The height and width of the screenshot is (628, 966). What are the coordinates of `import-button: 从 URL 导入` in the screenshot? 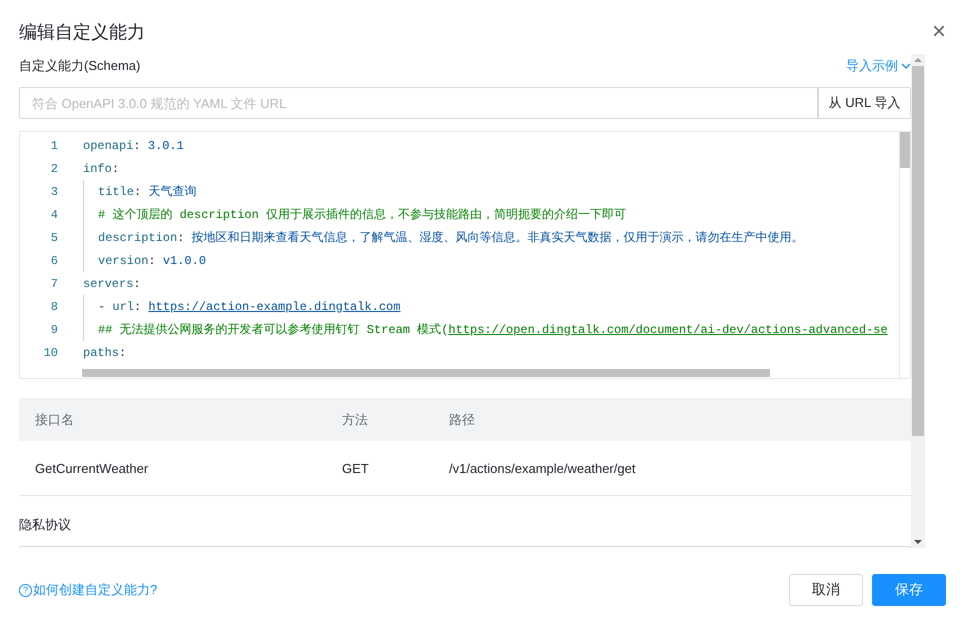 It's located at (864, 103).